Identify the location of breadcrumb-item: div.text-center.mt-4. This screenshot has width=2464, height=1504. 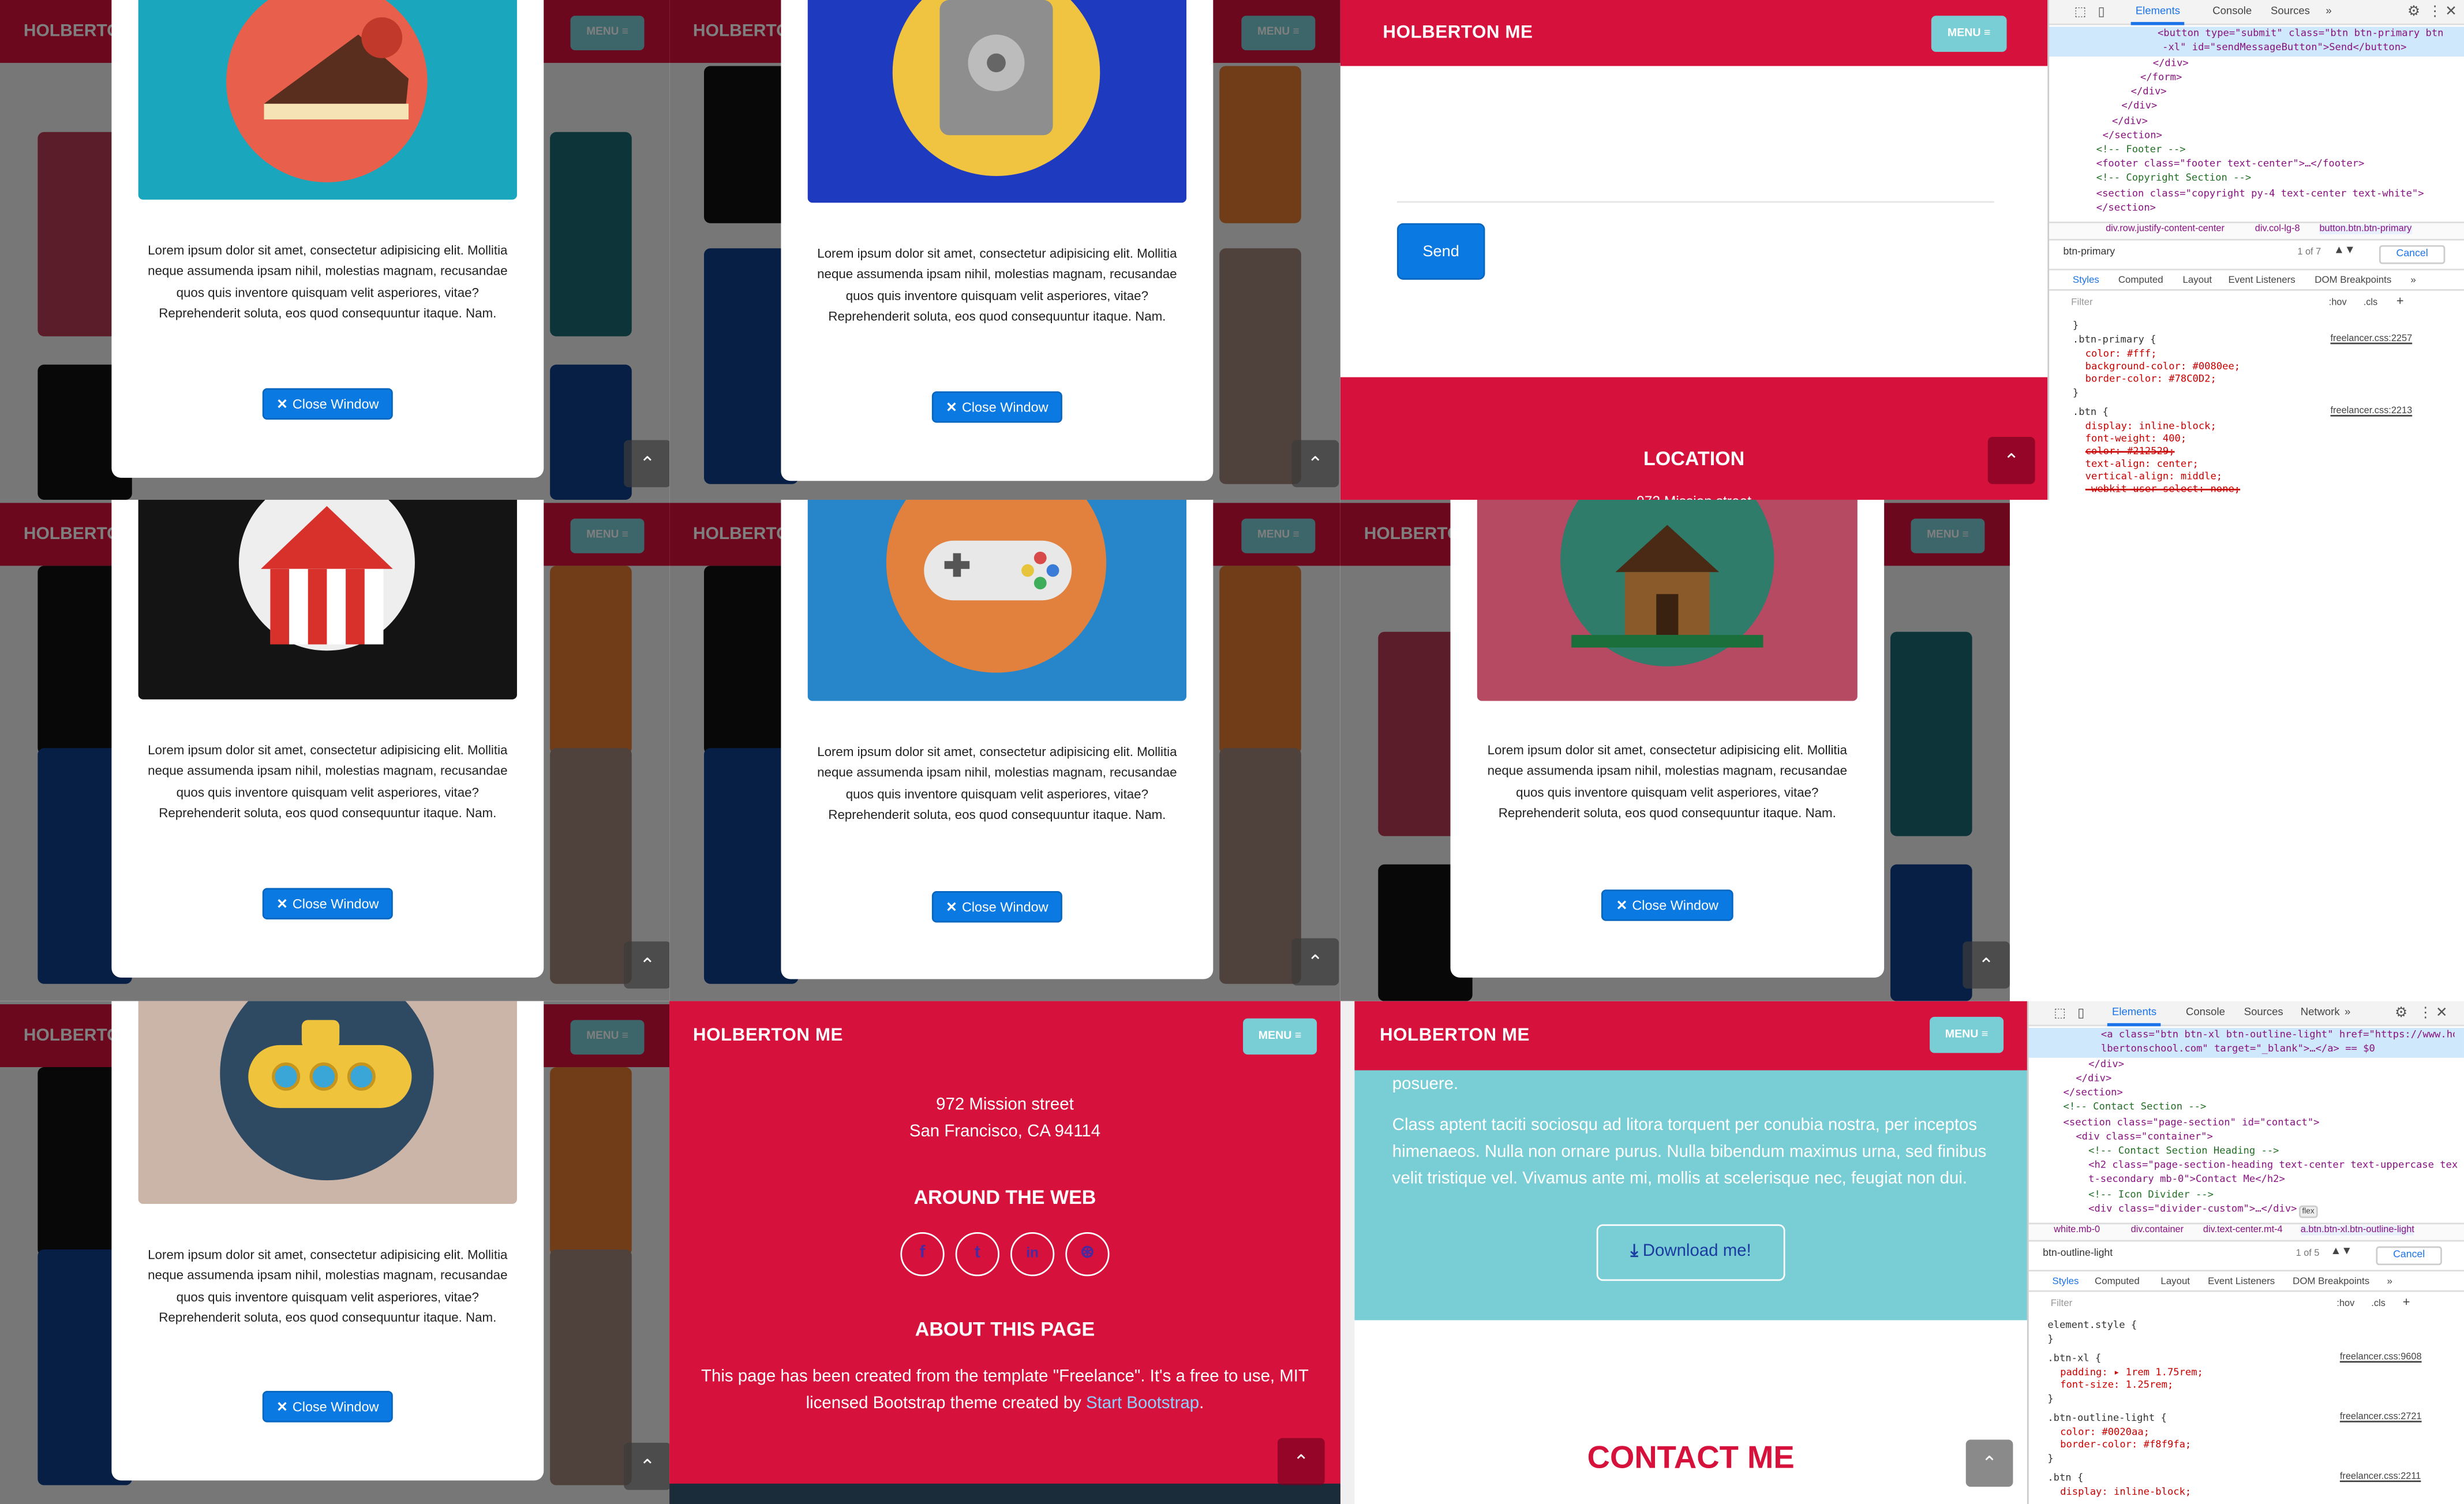
(2243, 1230).